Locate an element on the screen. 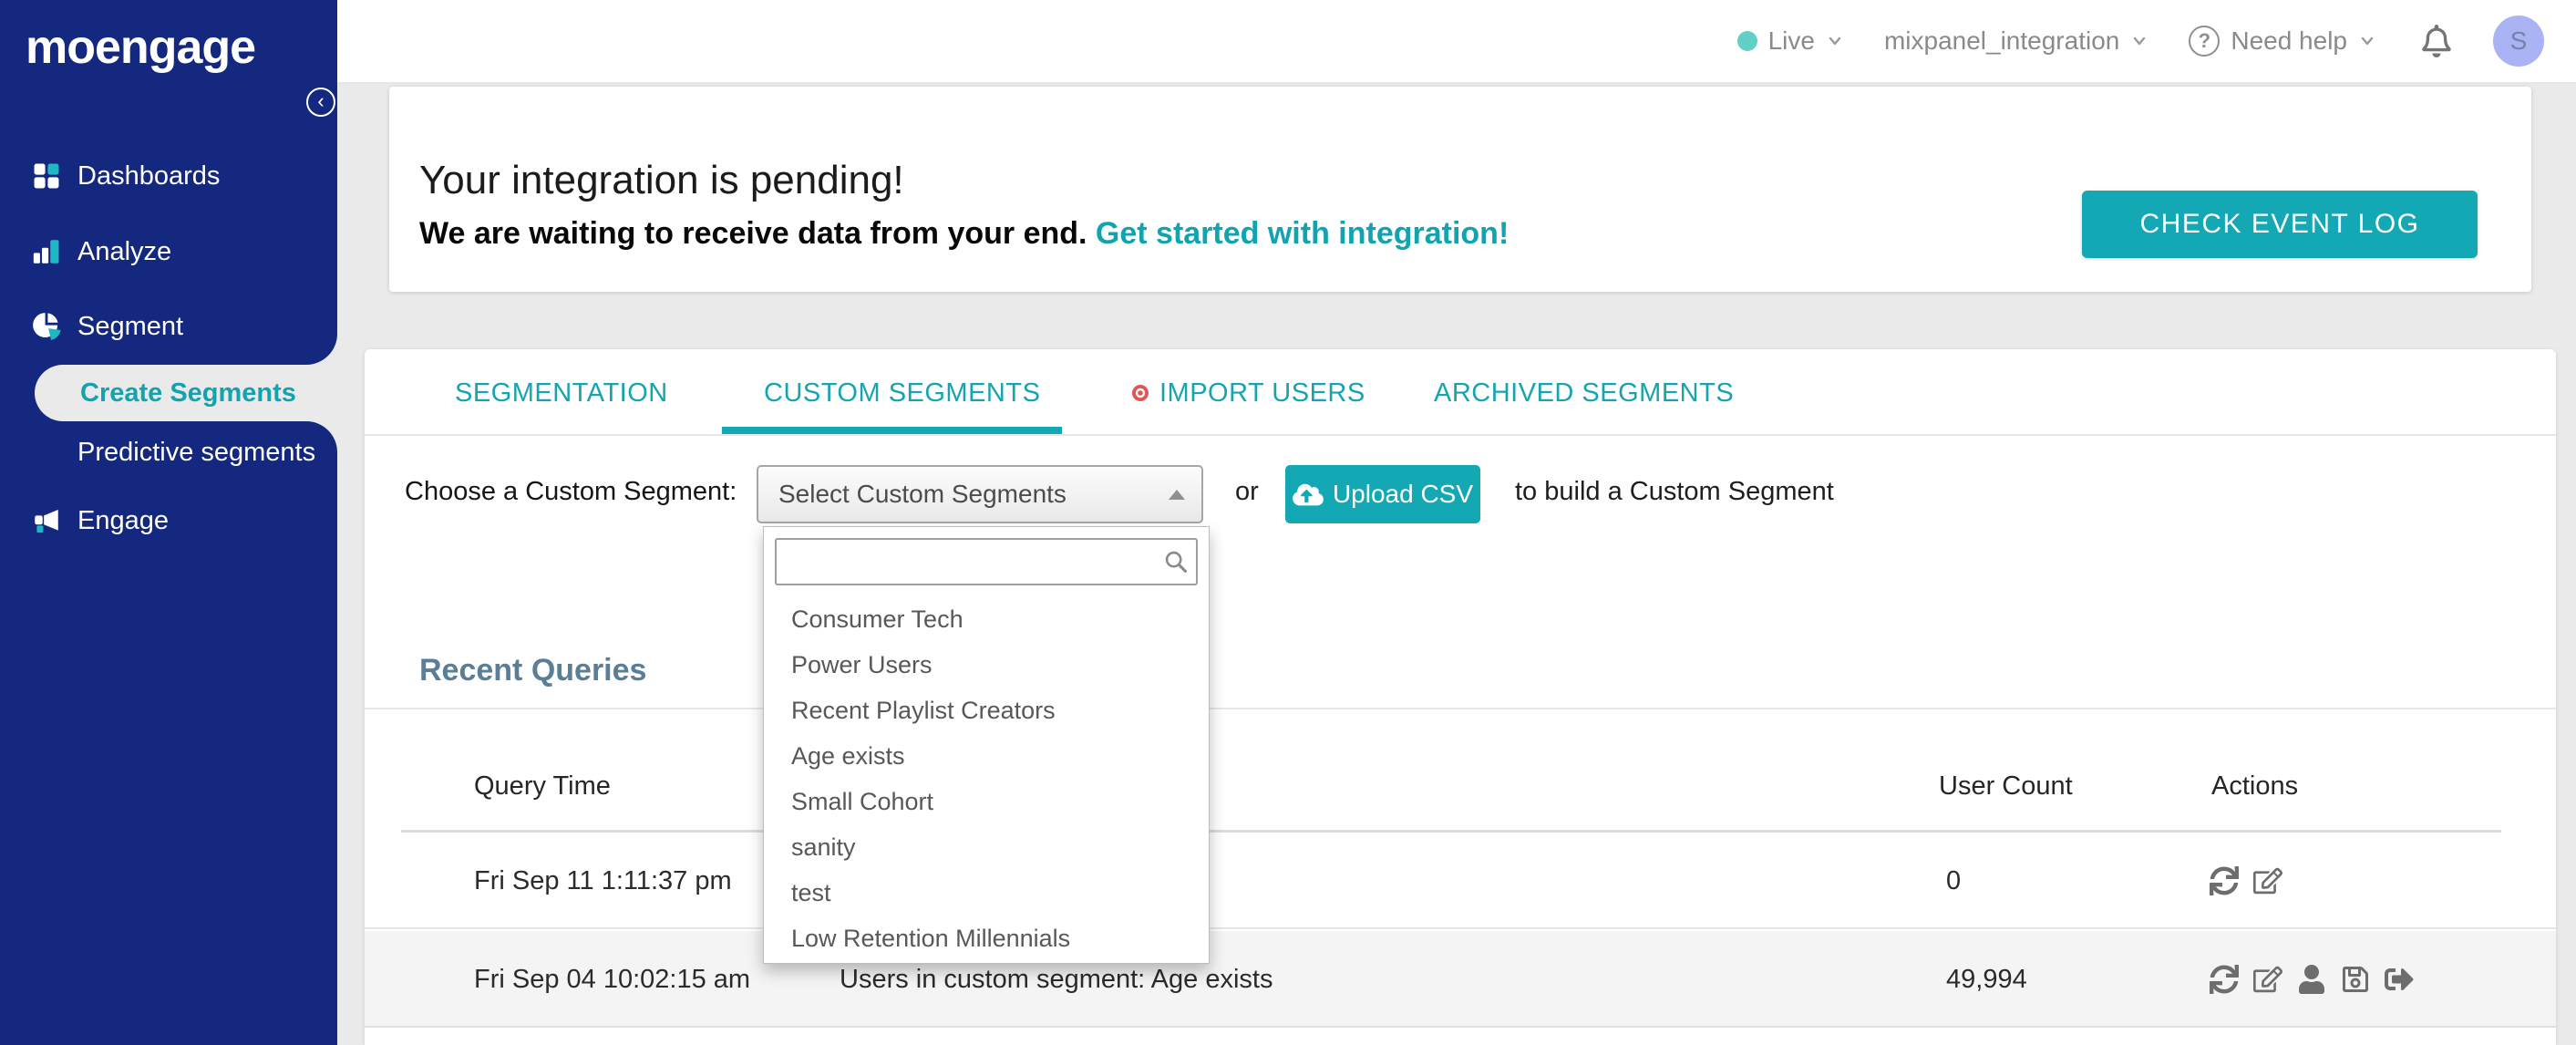 Image resolution: width=2576 pixels, height=1045 pixels. workspace-name: mixpanel_integration is located at coordinates (2001, 40).